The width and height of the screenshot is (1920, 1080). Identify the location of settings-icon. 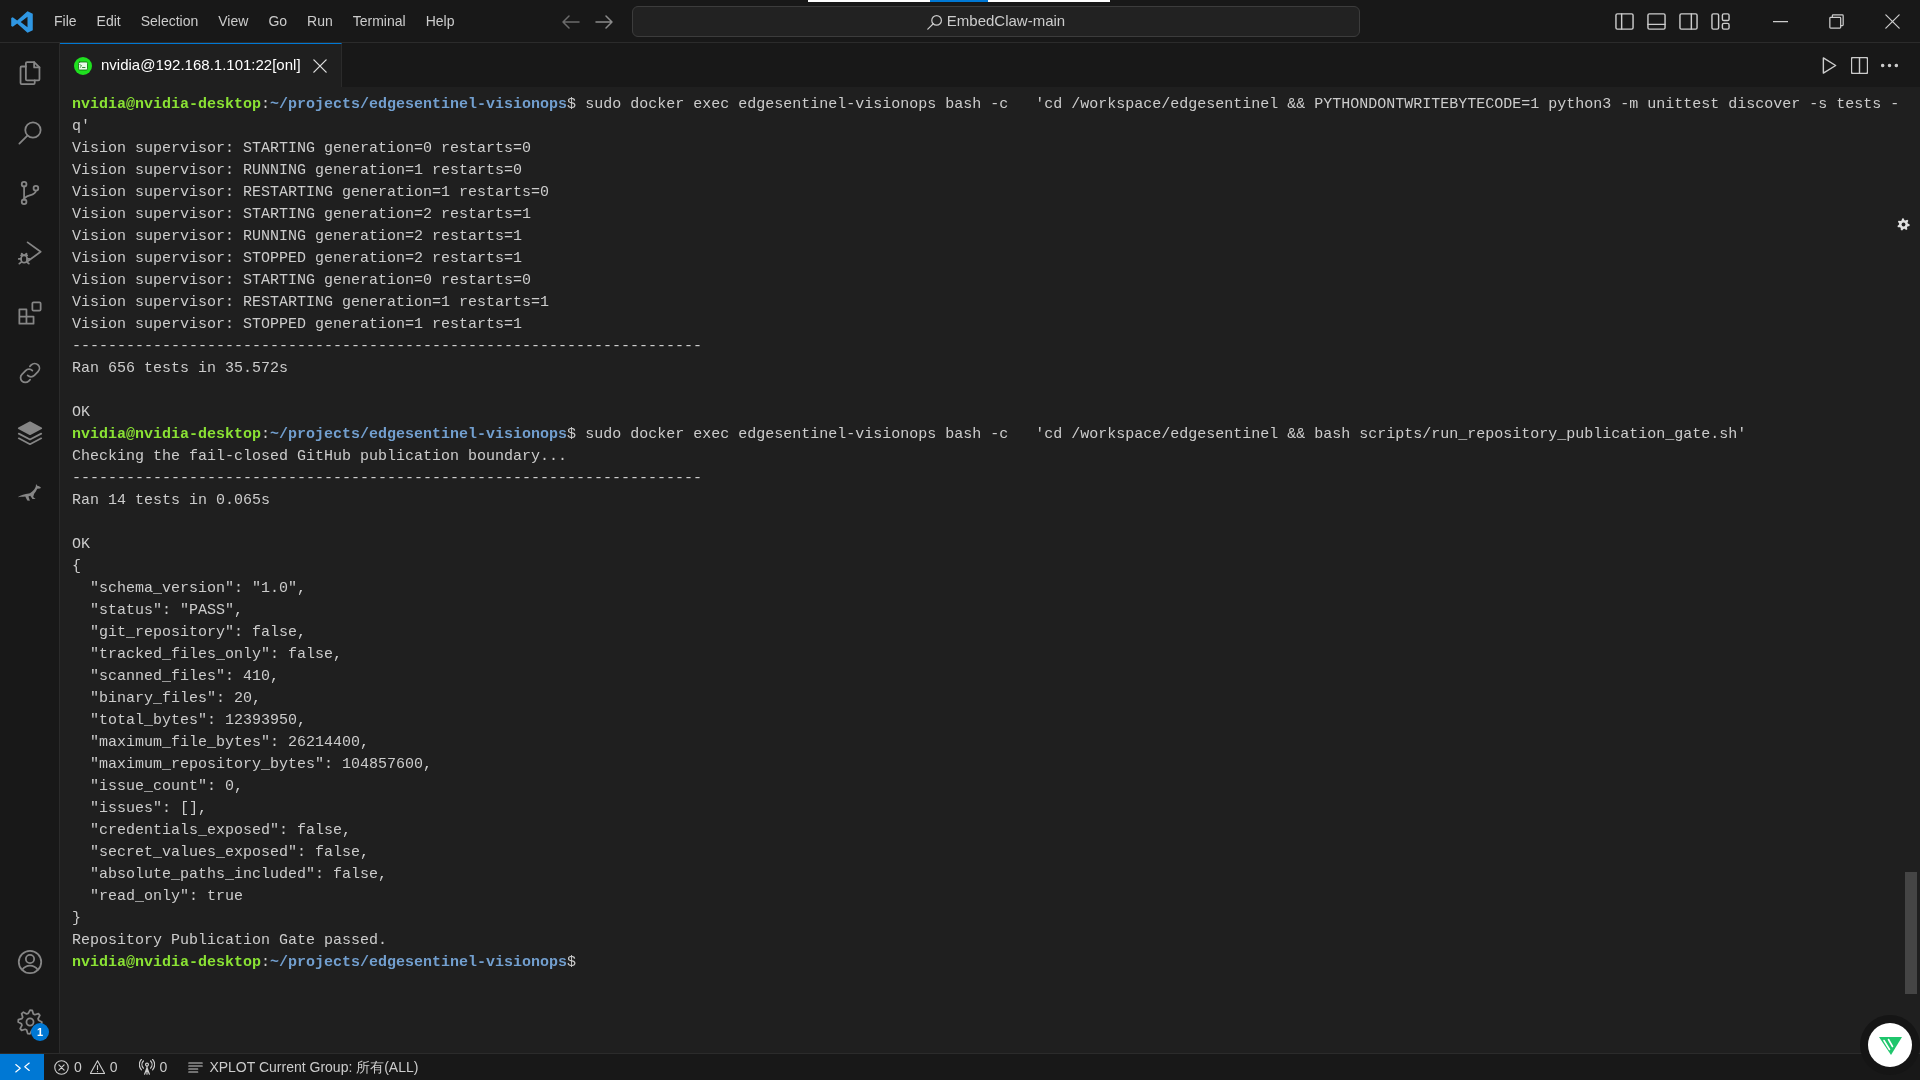
(29, 1022).